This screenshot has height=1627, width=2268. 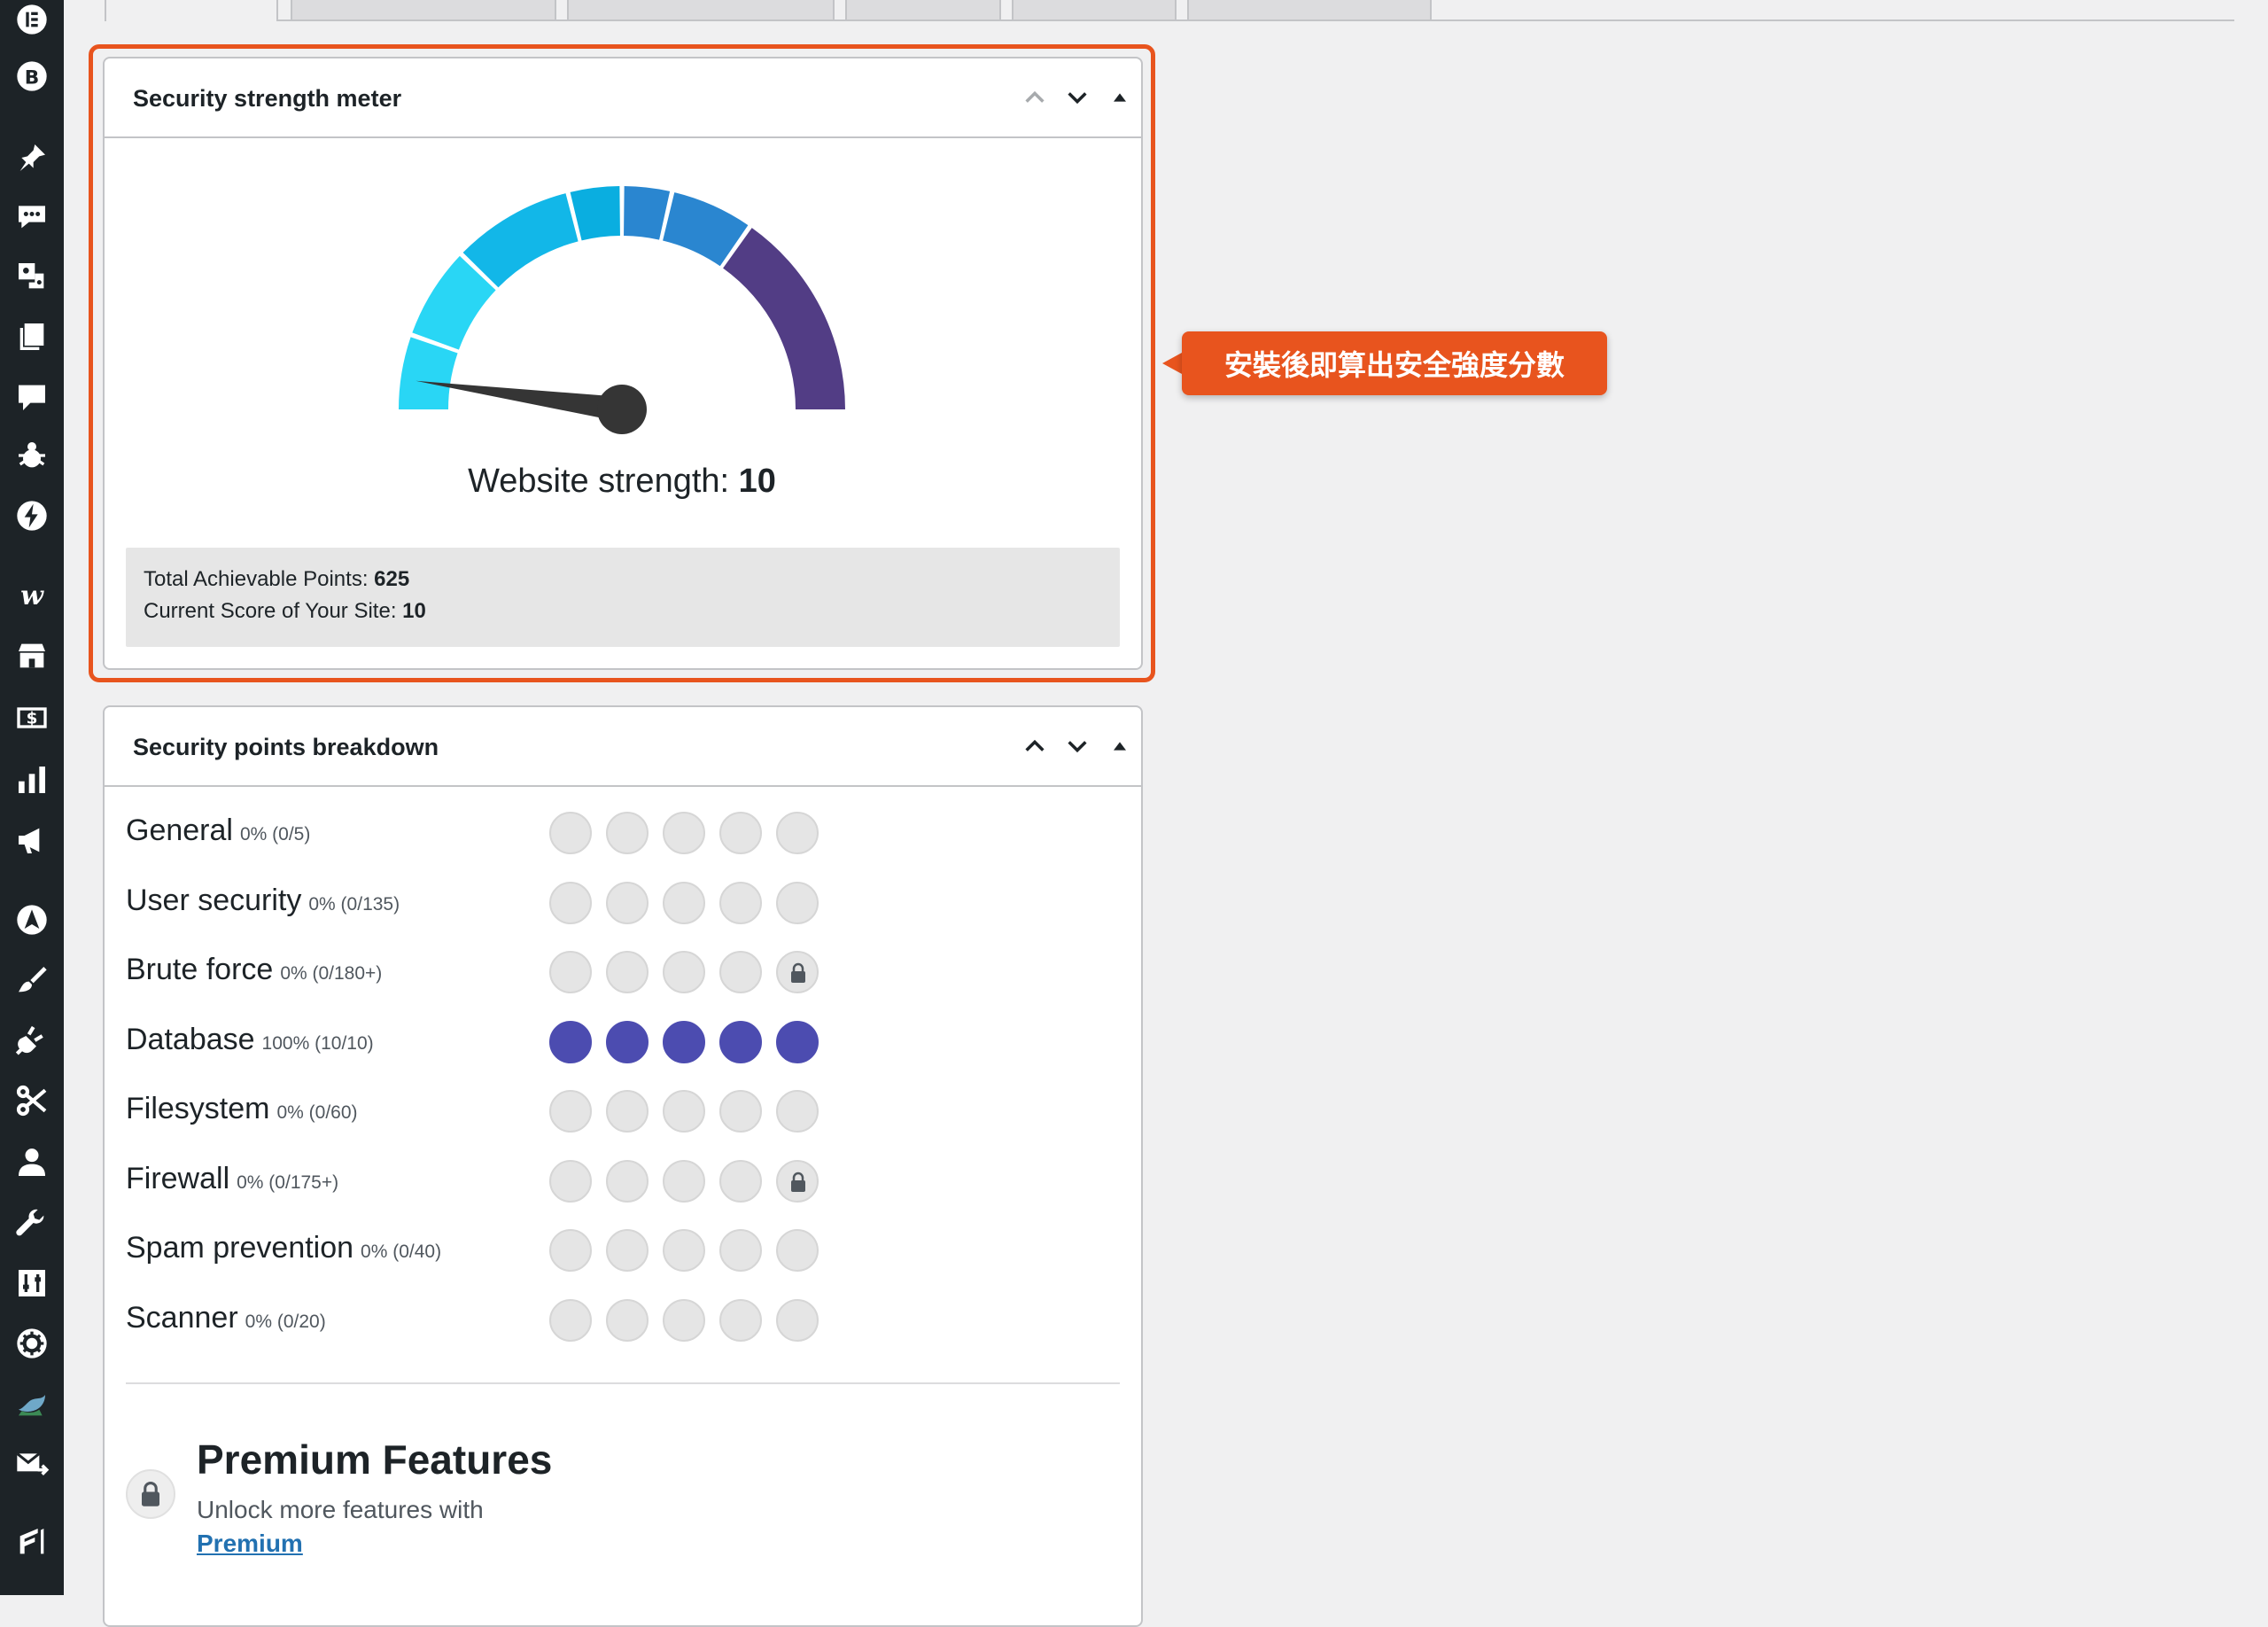 I want to click on plugin-icon, so click(x=32, y=1040).